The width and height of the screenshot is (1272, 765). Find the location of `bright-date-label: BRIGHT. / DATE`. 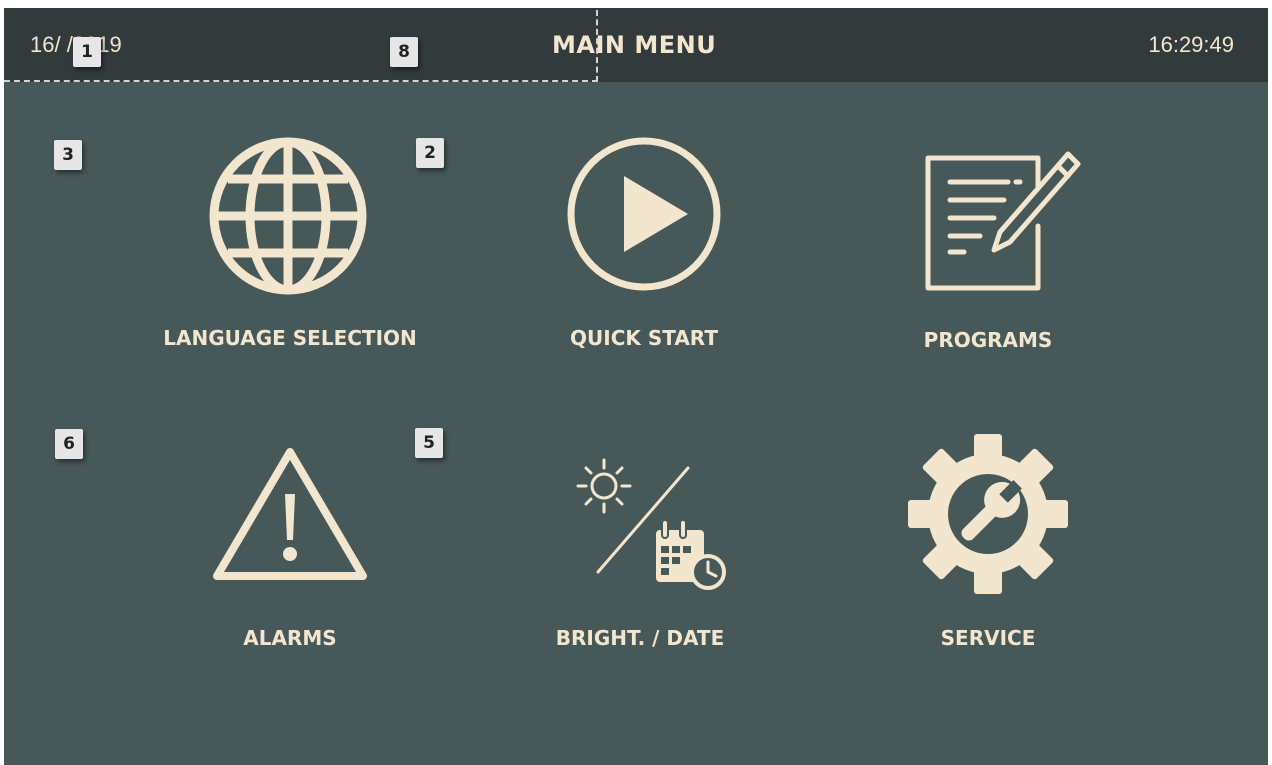

bright-date-label: BRIGHT. / DATE is located at coordinates (640, 638).